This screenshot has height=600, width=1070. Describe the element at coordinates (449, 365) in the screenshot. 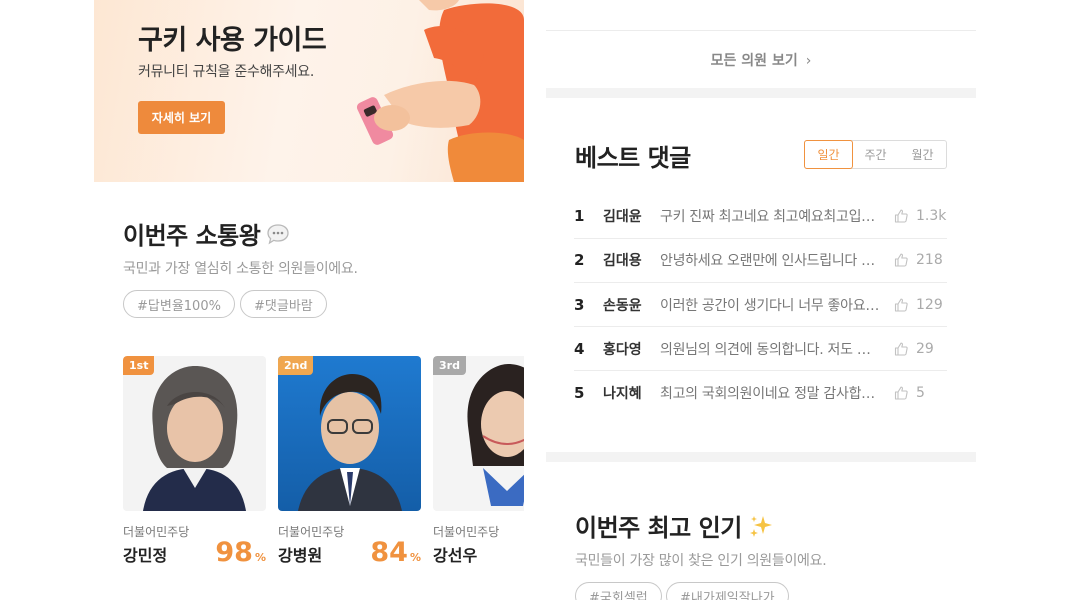

I see `rank-badge: 3rd` at that location.